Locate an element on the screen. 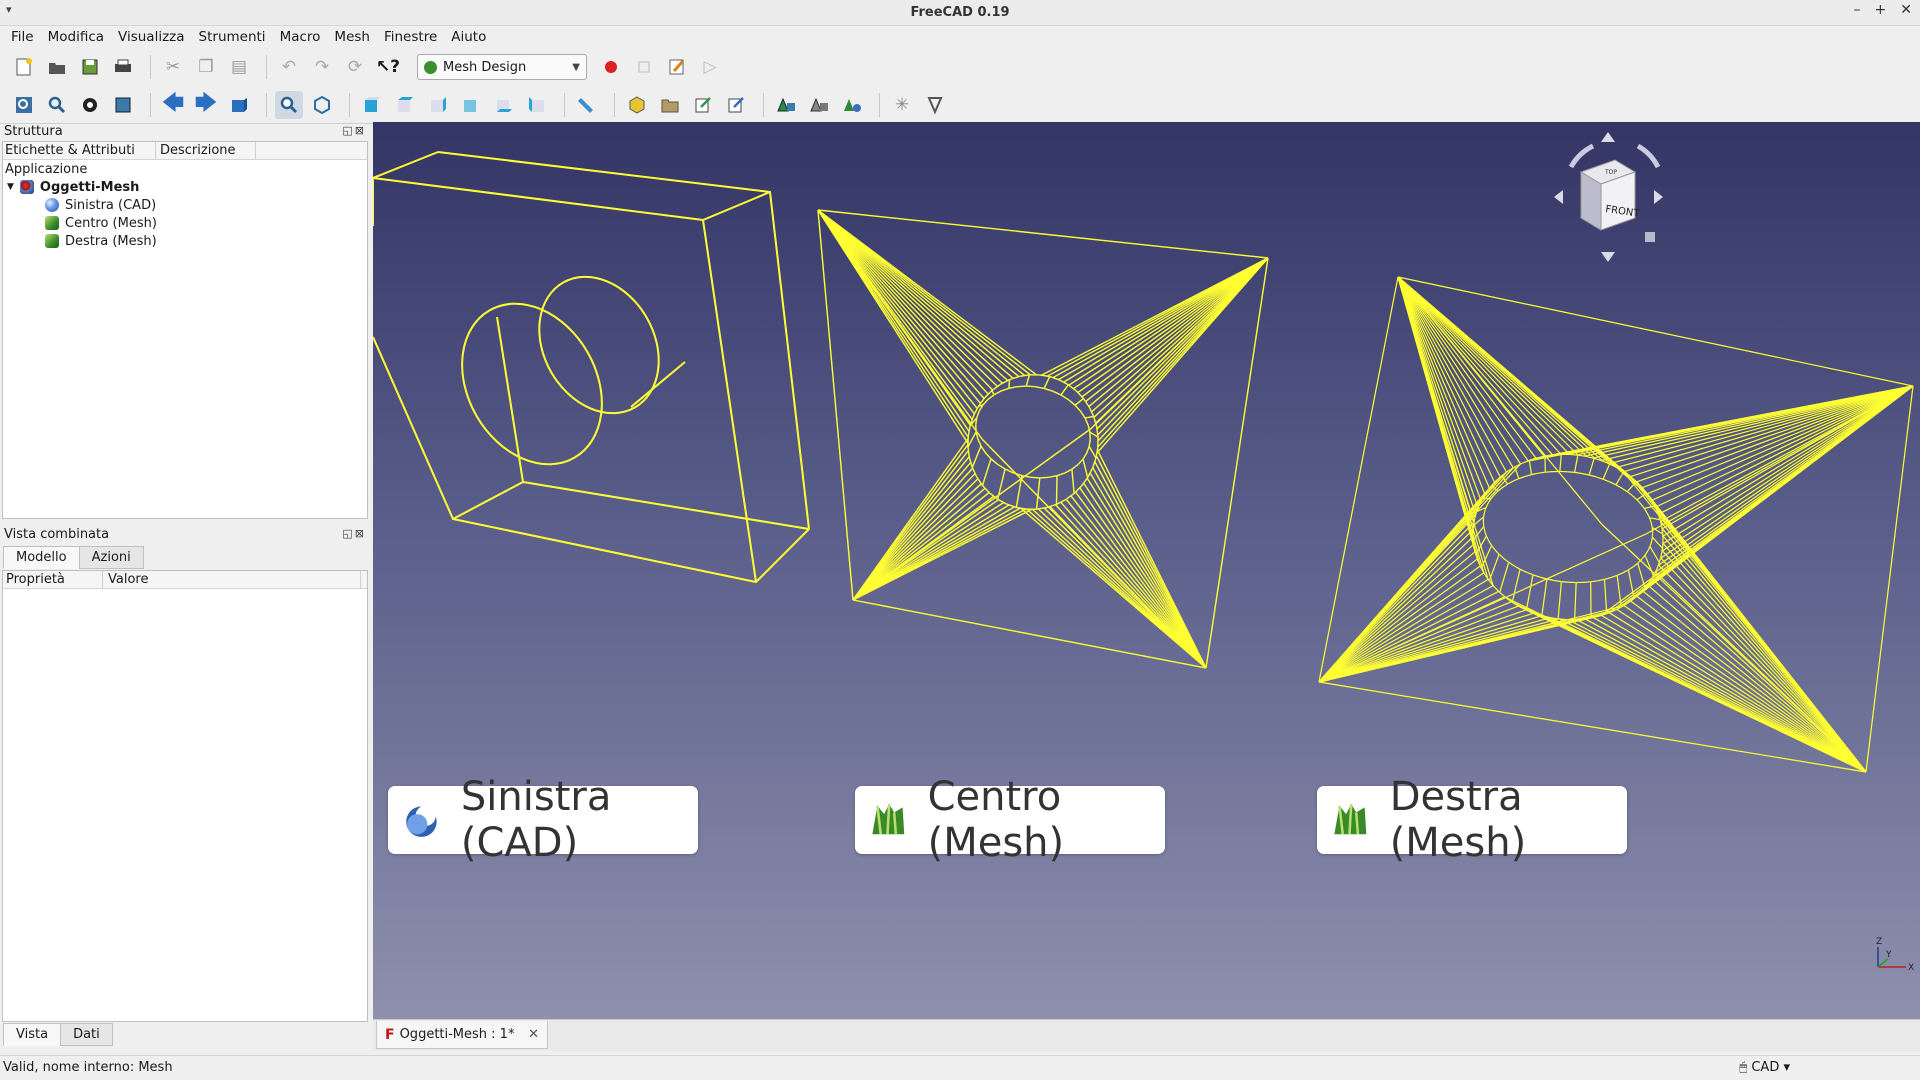 Image resolution: width=1920 pixels, height=1080 pixels. refresh-icon: ⟳ is located at coordinates (355, 67).